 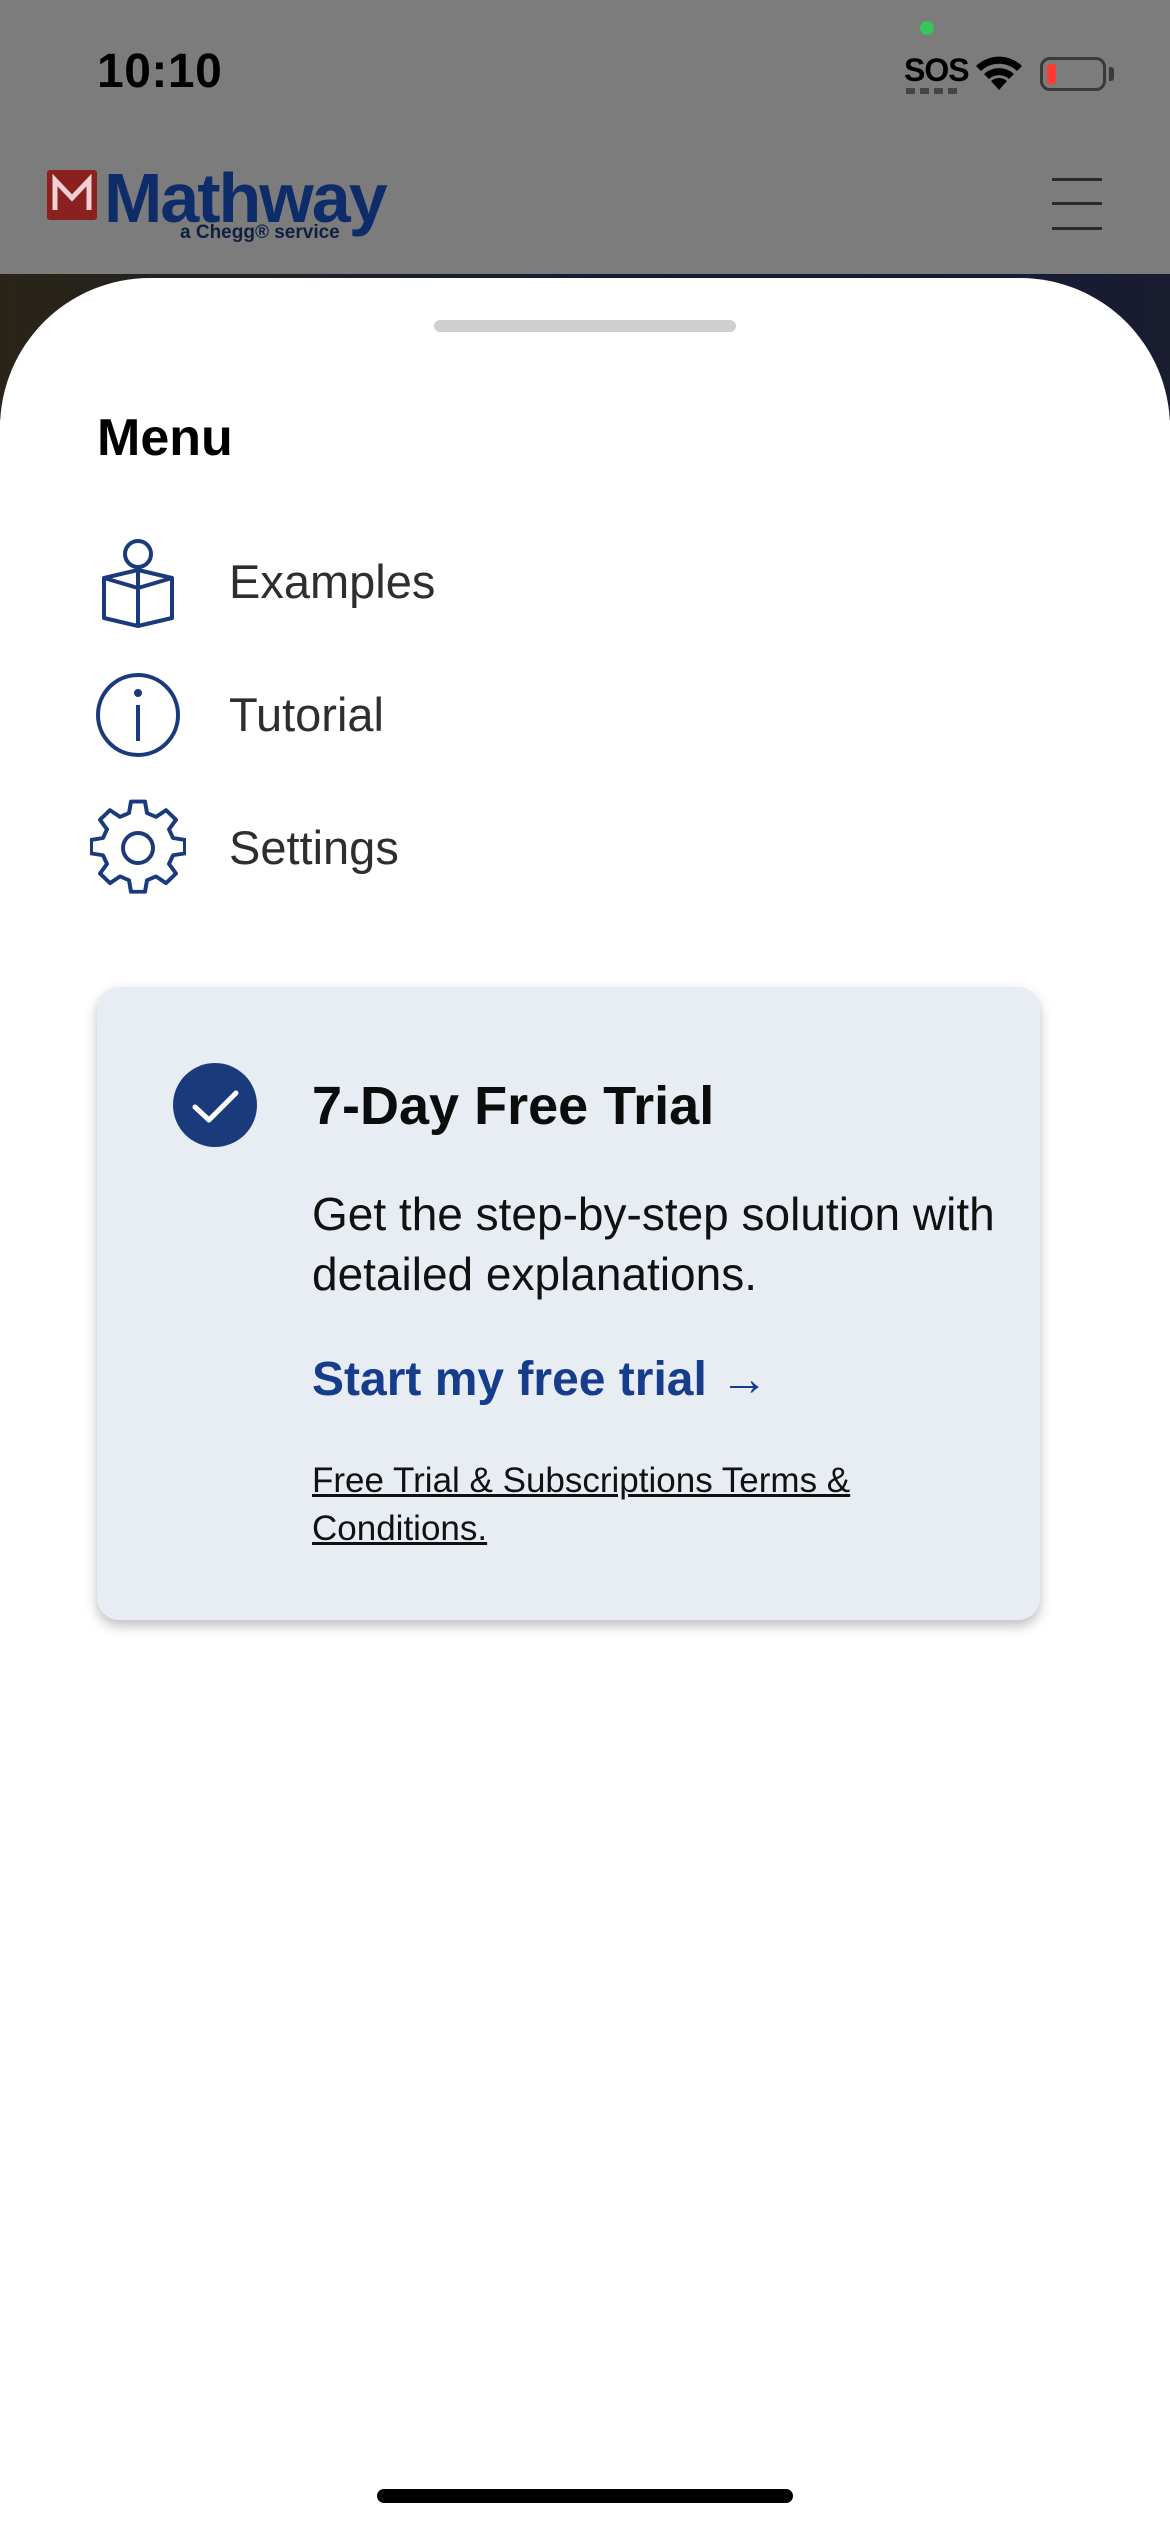 What do you see at coordinates (585, 326) in the screenshot?
I see `sheet-grabber-handle` at bounding box center [585, 326].